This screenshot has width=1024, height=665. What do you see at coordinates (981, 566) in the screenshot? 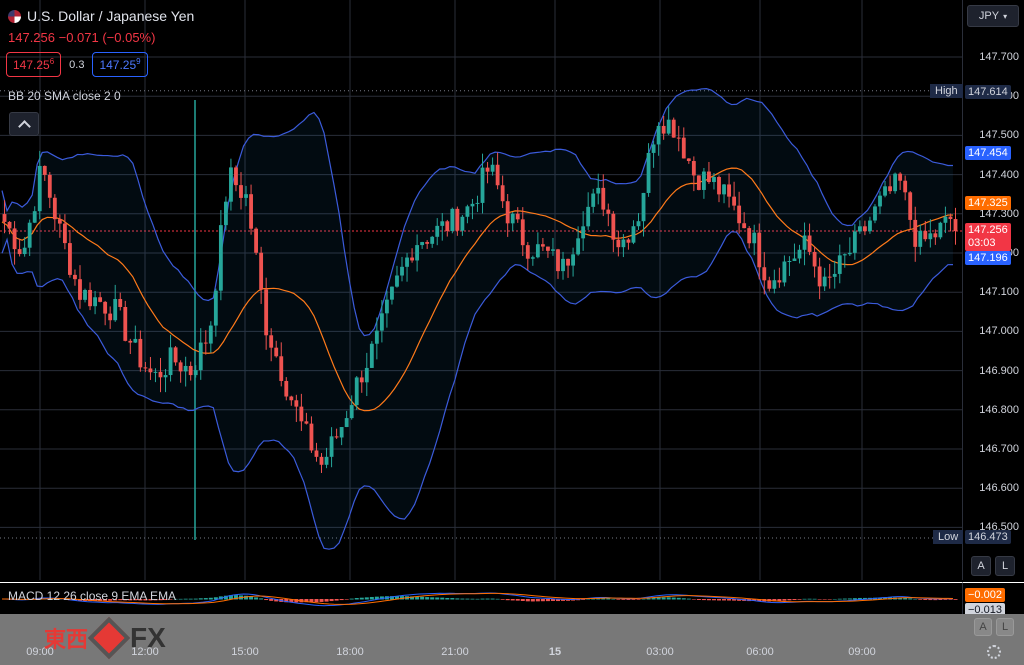
I see `auto-scale-button: A` at bounding box center [981, 566].